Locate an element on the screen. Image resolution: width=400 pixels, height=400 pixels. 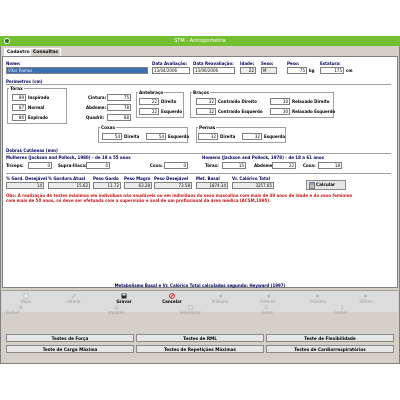
torax-expirado-field: 86 is located at coordinates (19, 117).